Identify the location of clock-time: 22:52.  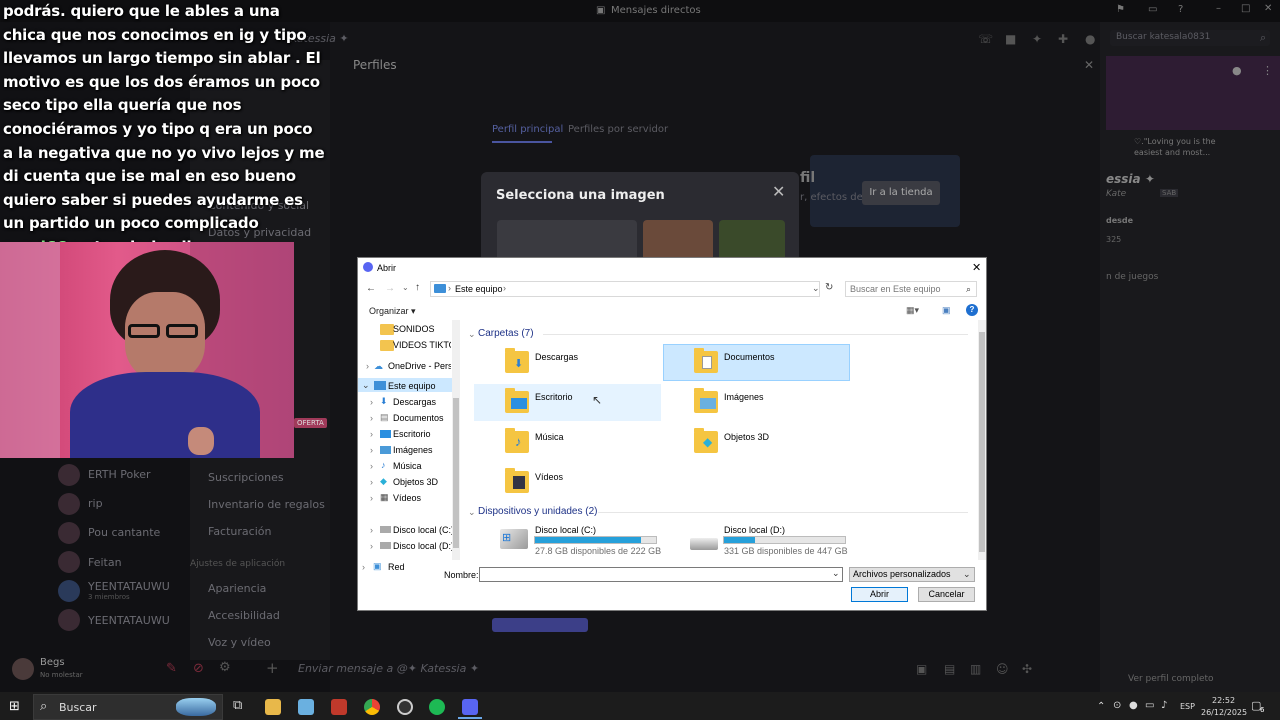
(1223, 700).